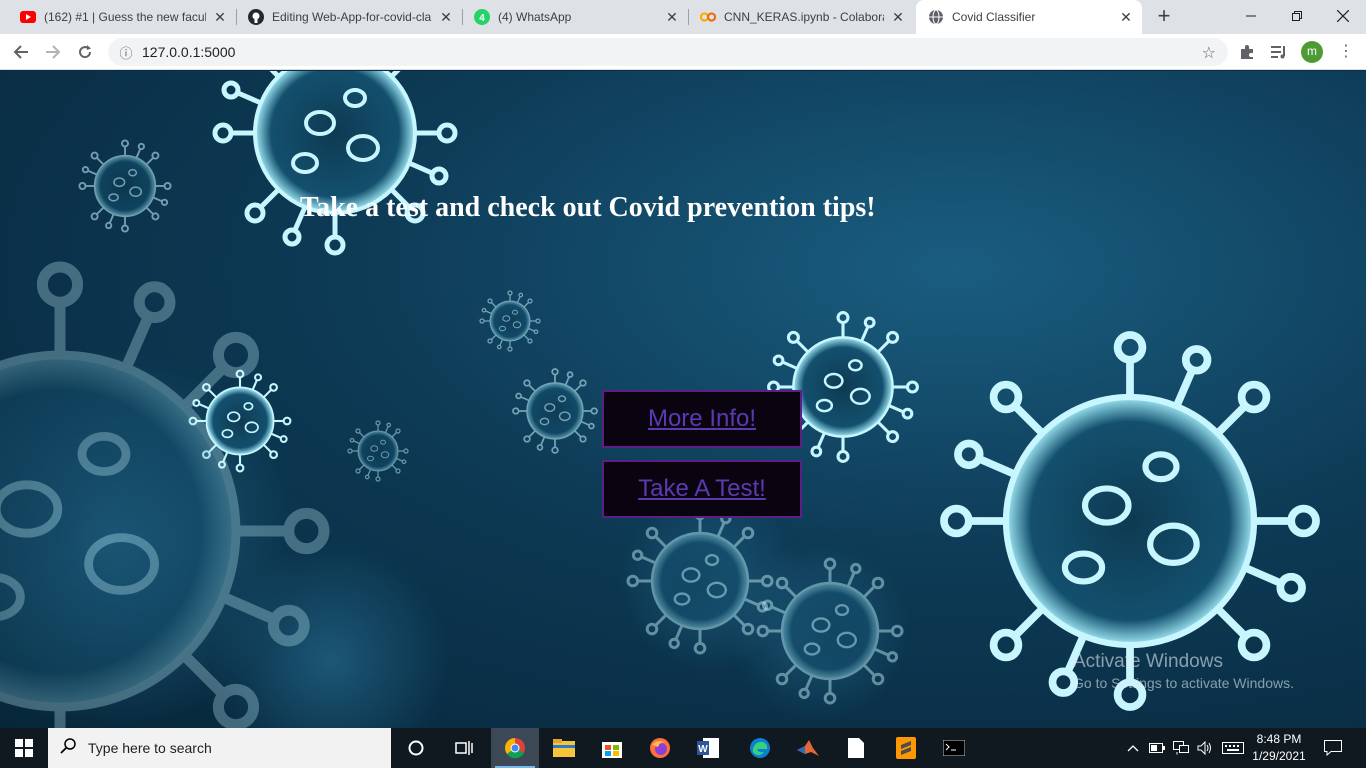 The width and height of the screenshot is (1366, 768). I want to click on info-icon: ⓘ, so click(126, 52).